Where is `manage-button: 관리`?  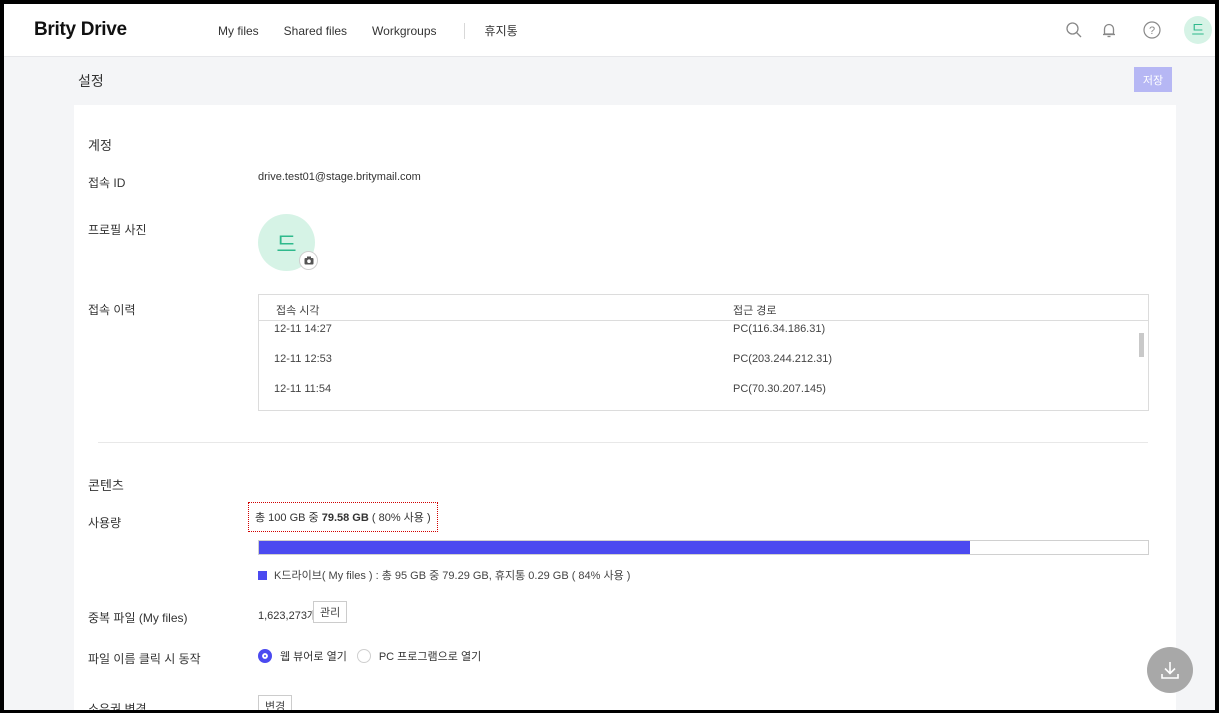 manage-button: 관리 is located at coordinates (330, 612).